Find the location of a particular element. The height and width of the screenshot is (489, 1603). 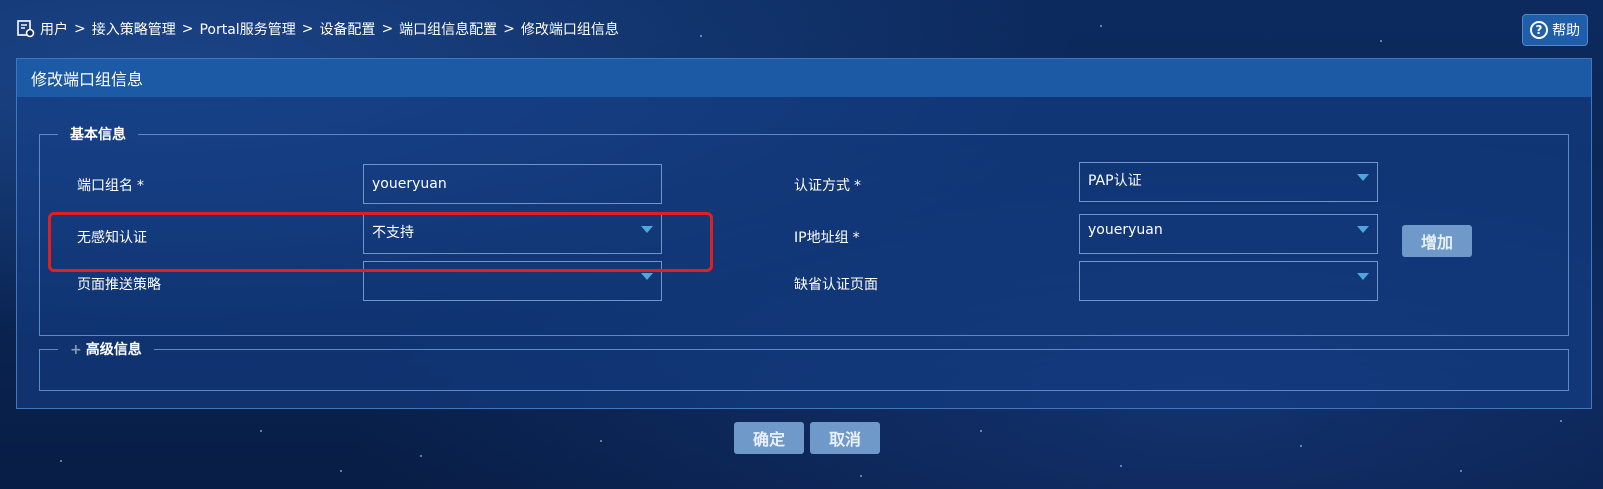

cancel-button: 取消 is located at coordinates (845, 438).